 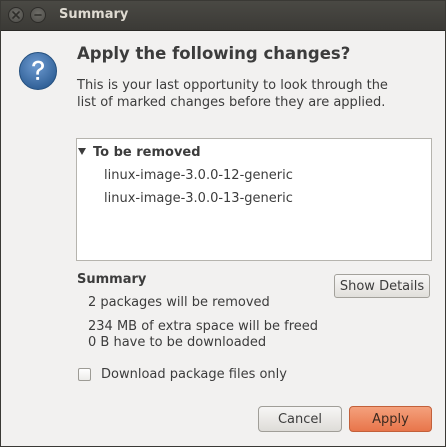 What do you see at coordinates (203, 326) in the screenshot?
I see `summary-space-freed: 234 MB of extra space will be freed` at bounding box center [203, 326].